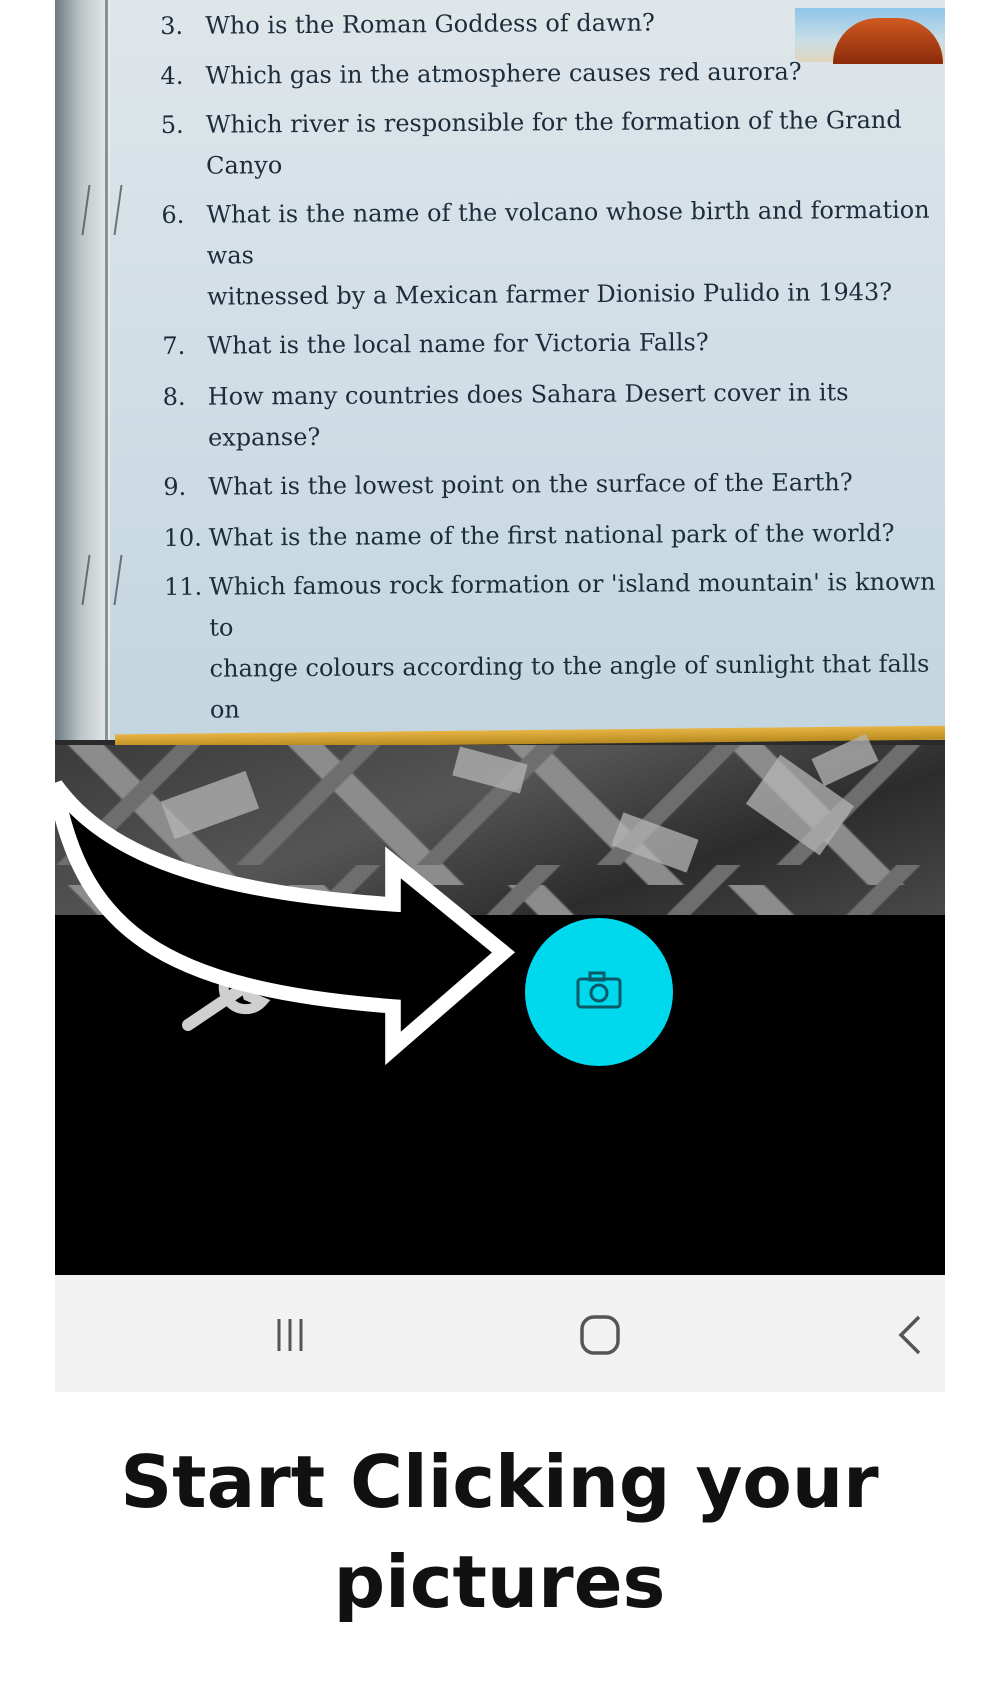  What do you see at coordinates (290, 1335) in the screenshot?
I see `recent-apps-icon` at bounding box center [290, 1335].